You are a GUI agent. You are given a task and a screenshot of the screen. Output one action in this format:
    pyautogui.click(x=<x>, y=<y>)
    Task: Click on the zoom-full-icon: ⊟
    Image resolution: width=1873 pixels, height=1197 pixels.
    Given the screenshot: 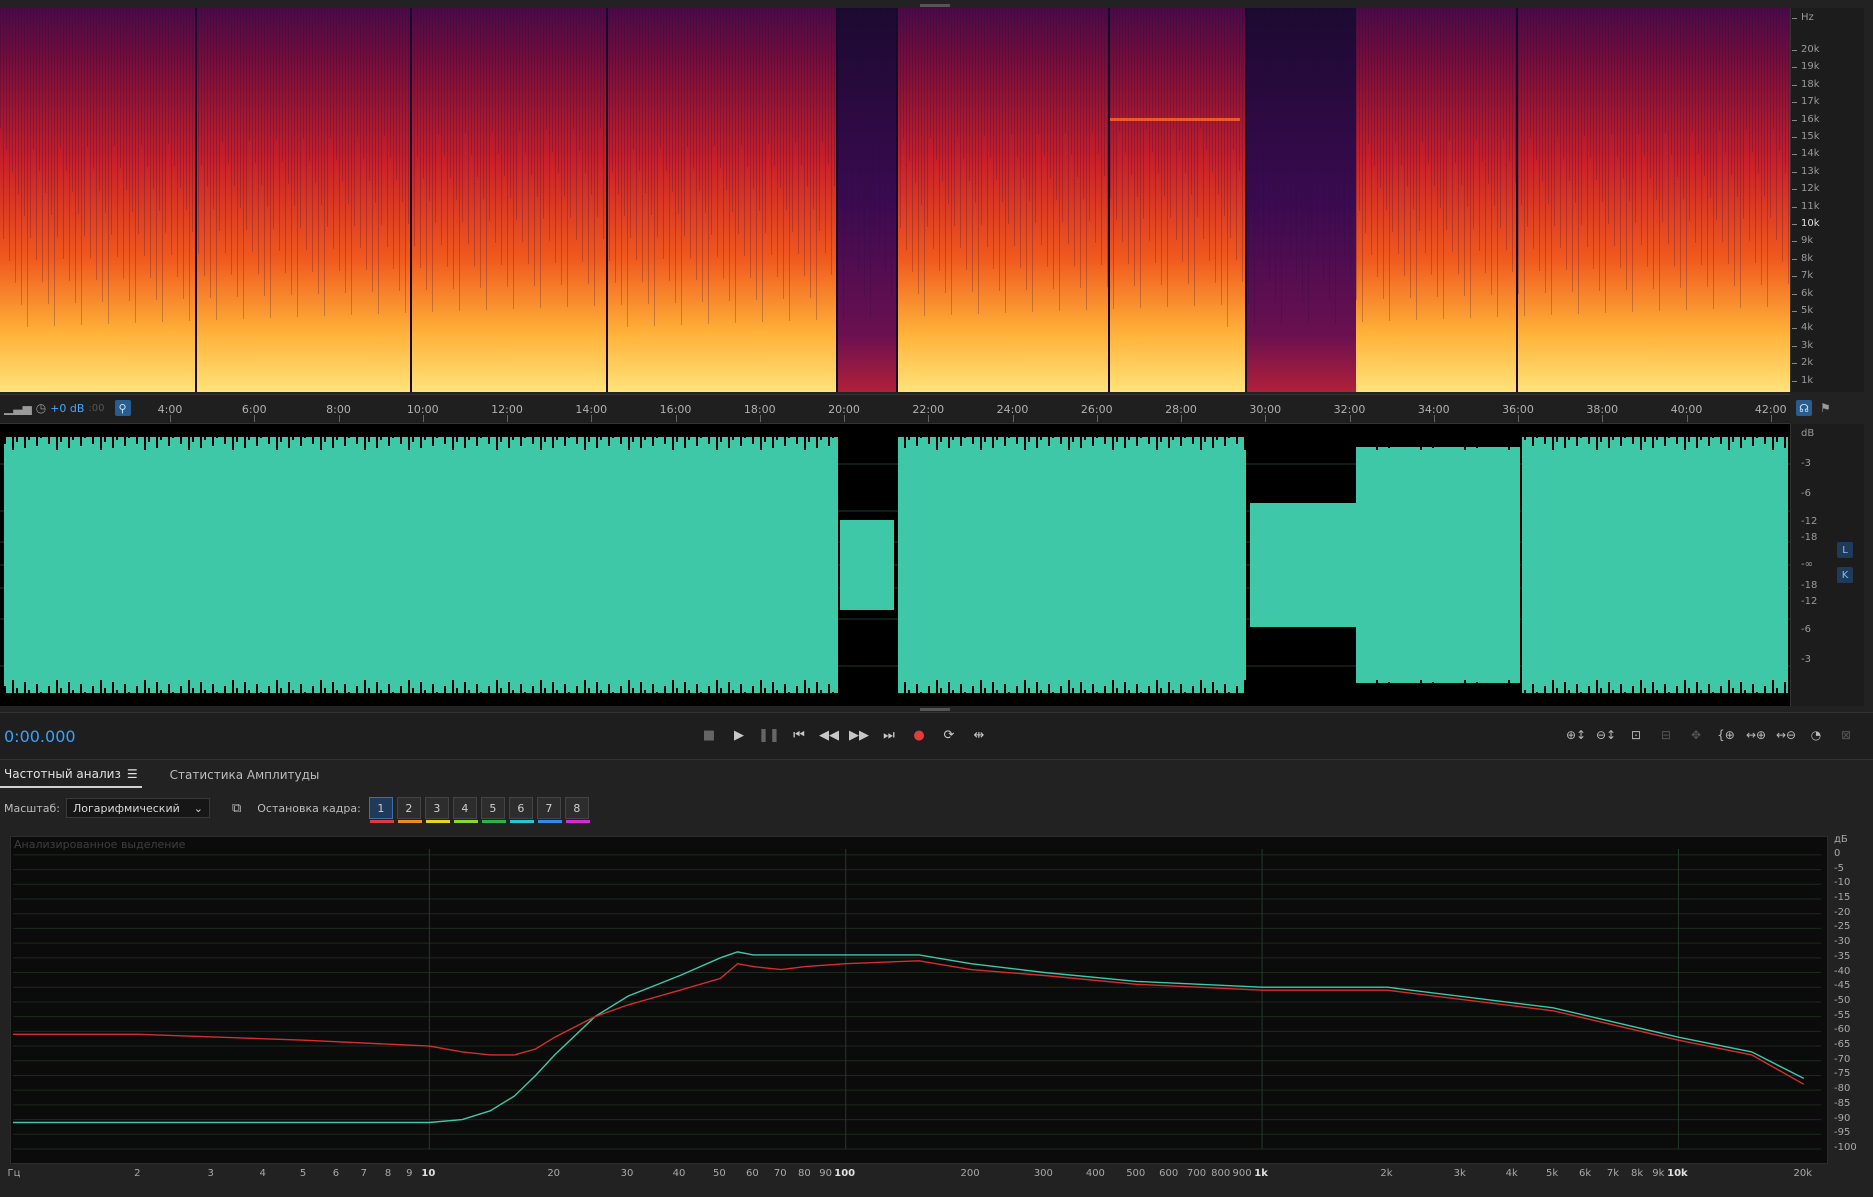 What is the action you would take?
    pyautogui.click(x=1666, y=735)
    